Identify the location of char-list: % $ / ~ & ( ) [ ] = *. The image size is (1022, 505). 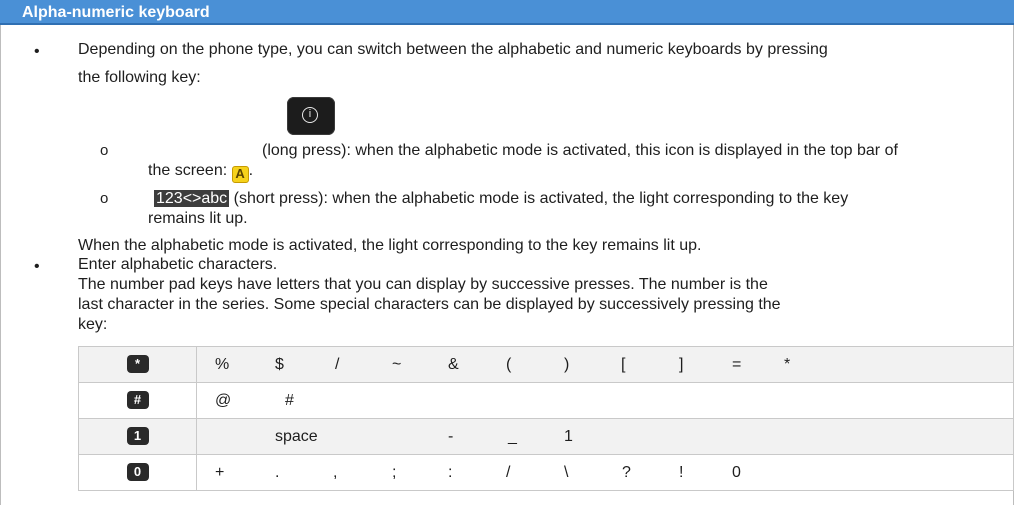
(503, 364).